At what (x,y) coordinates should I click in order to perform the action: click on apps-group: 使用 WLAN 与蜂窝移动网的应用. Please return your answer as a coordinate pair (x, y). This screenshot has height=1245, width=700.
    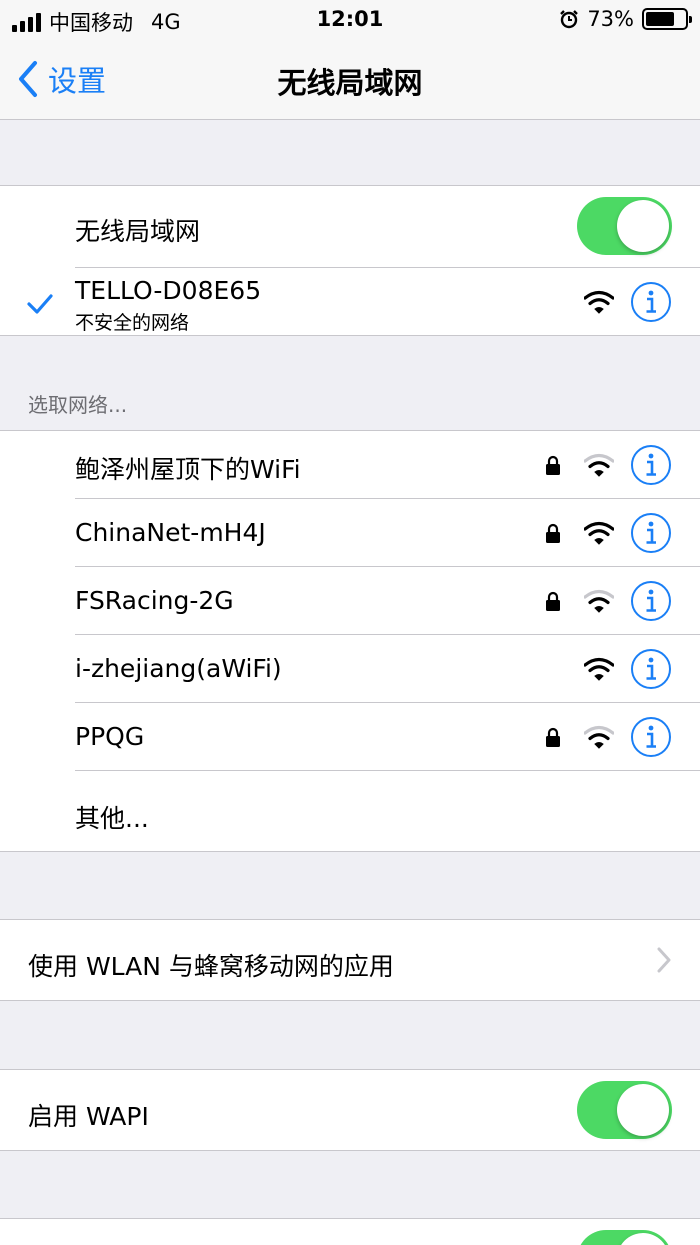
    Looking at the image, I should click on (350, 960).